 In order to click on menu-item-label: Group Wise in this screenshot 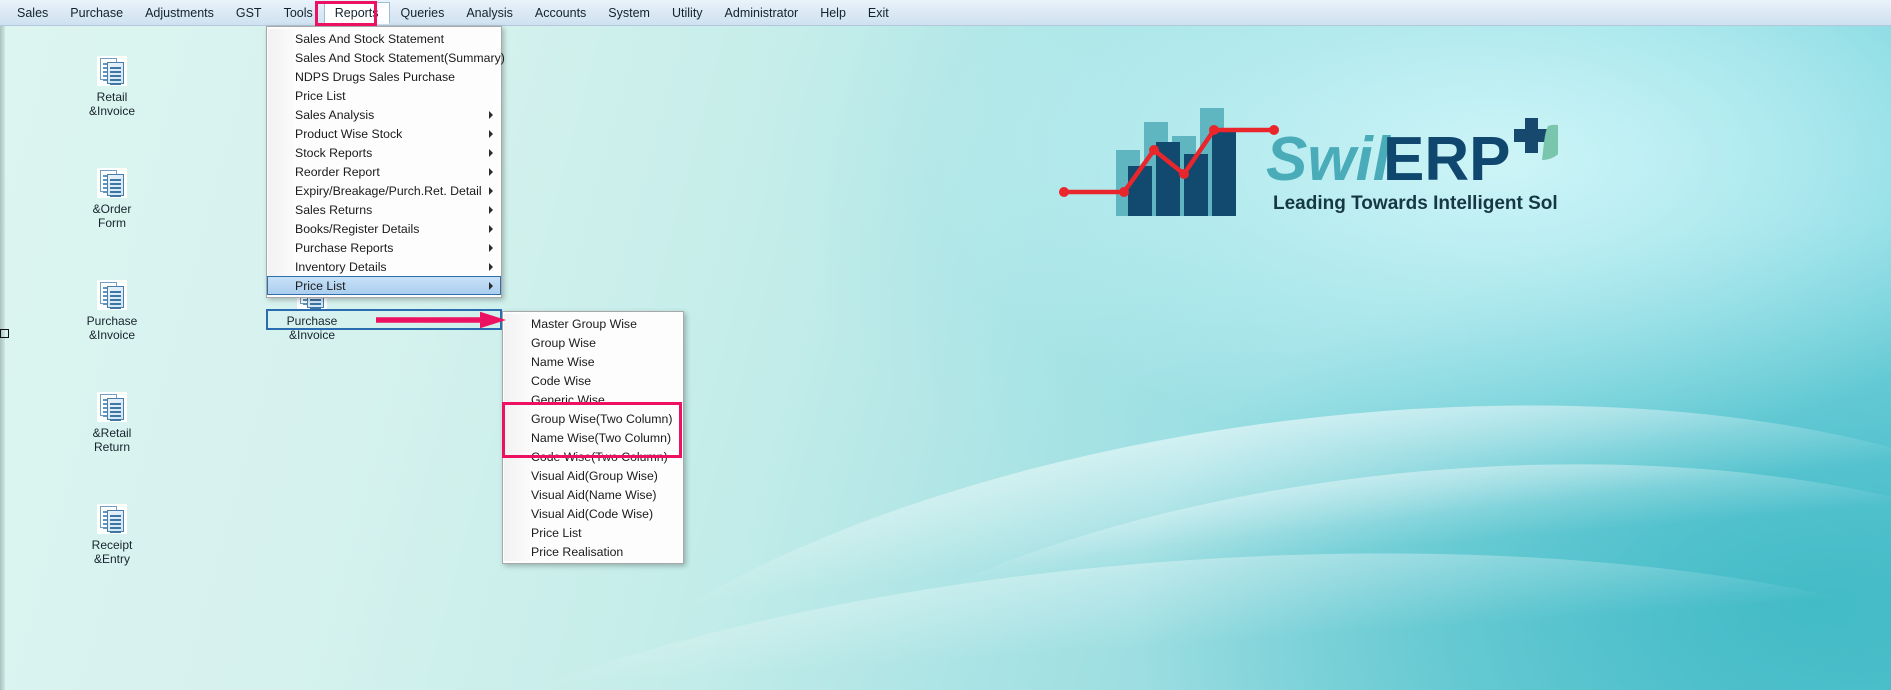, I will do `click(563, 342)`.